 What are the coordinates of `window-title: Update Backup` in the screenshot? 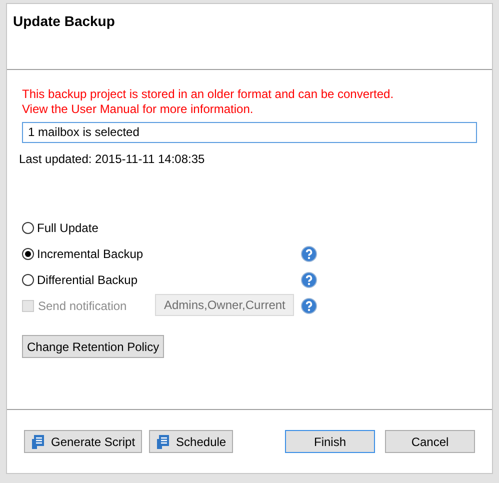 It's located at (64, 21).